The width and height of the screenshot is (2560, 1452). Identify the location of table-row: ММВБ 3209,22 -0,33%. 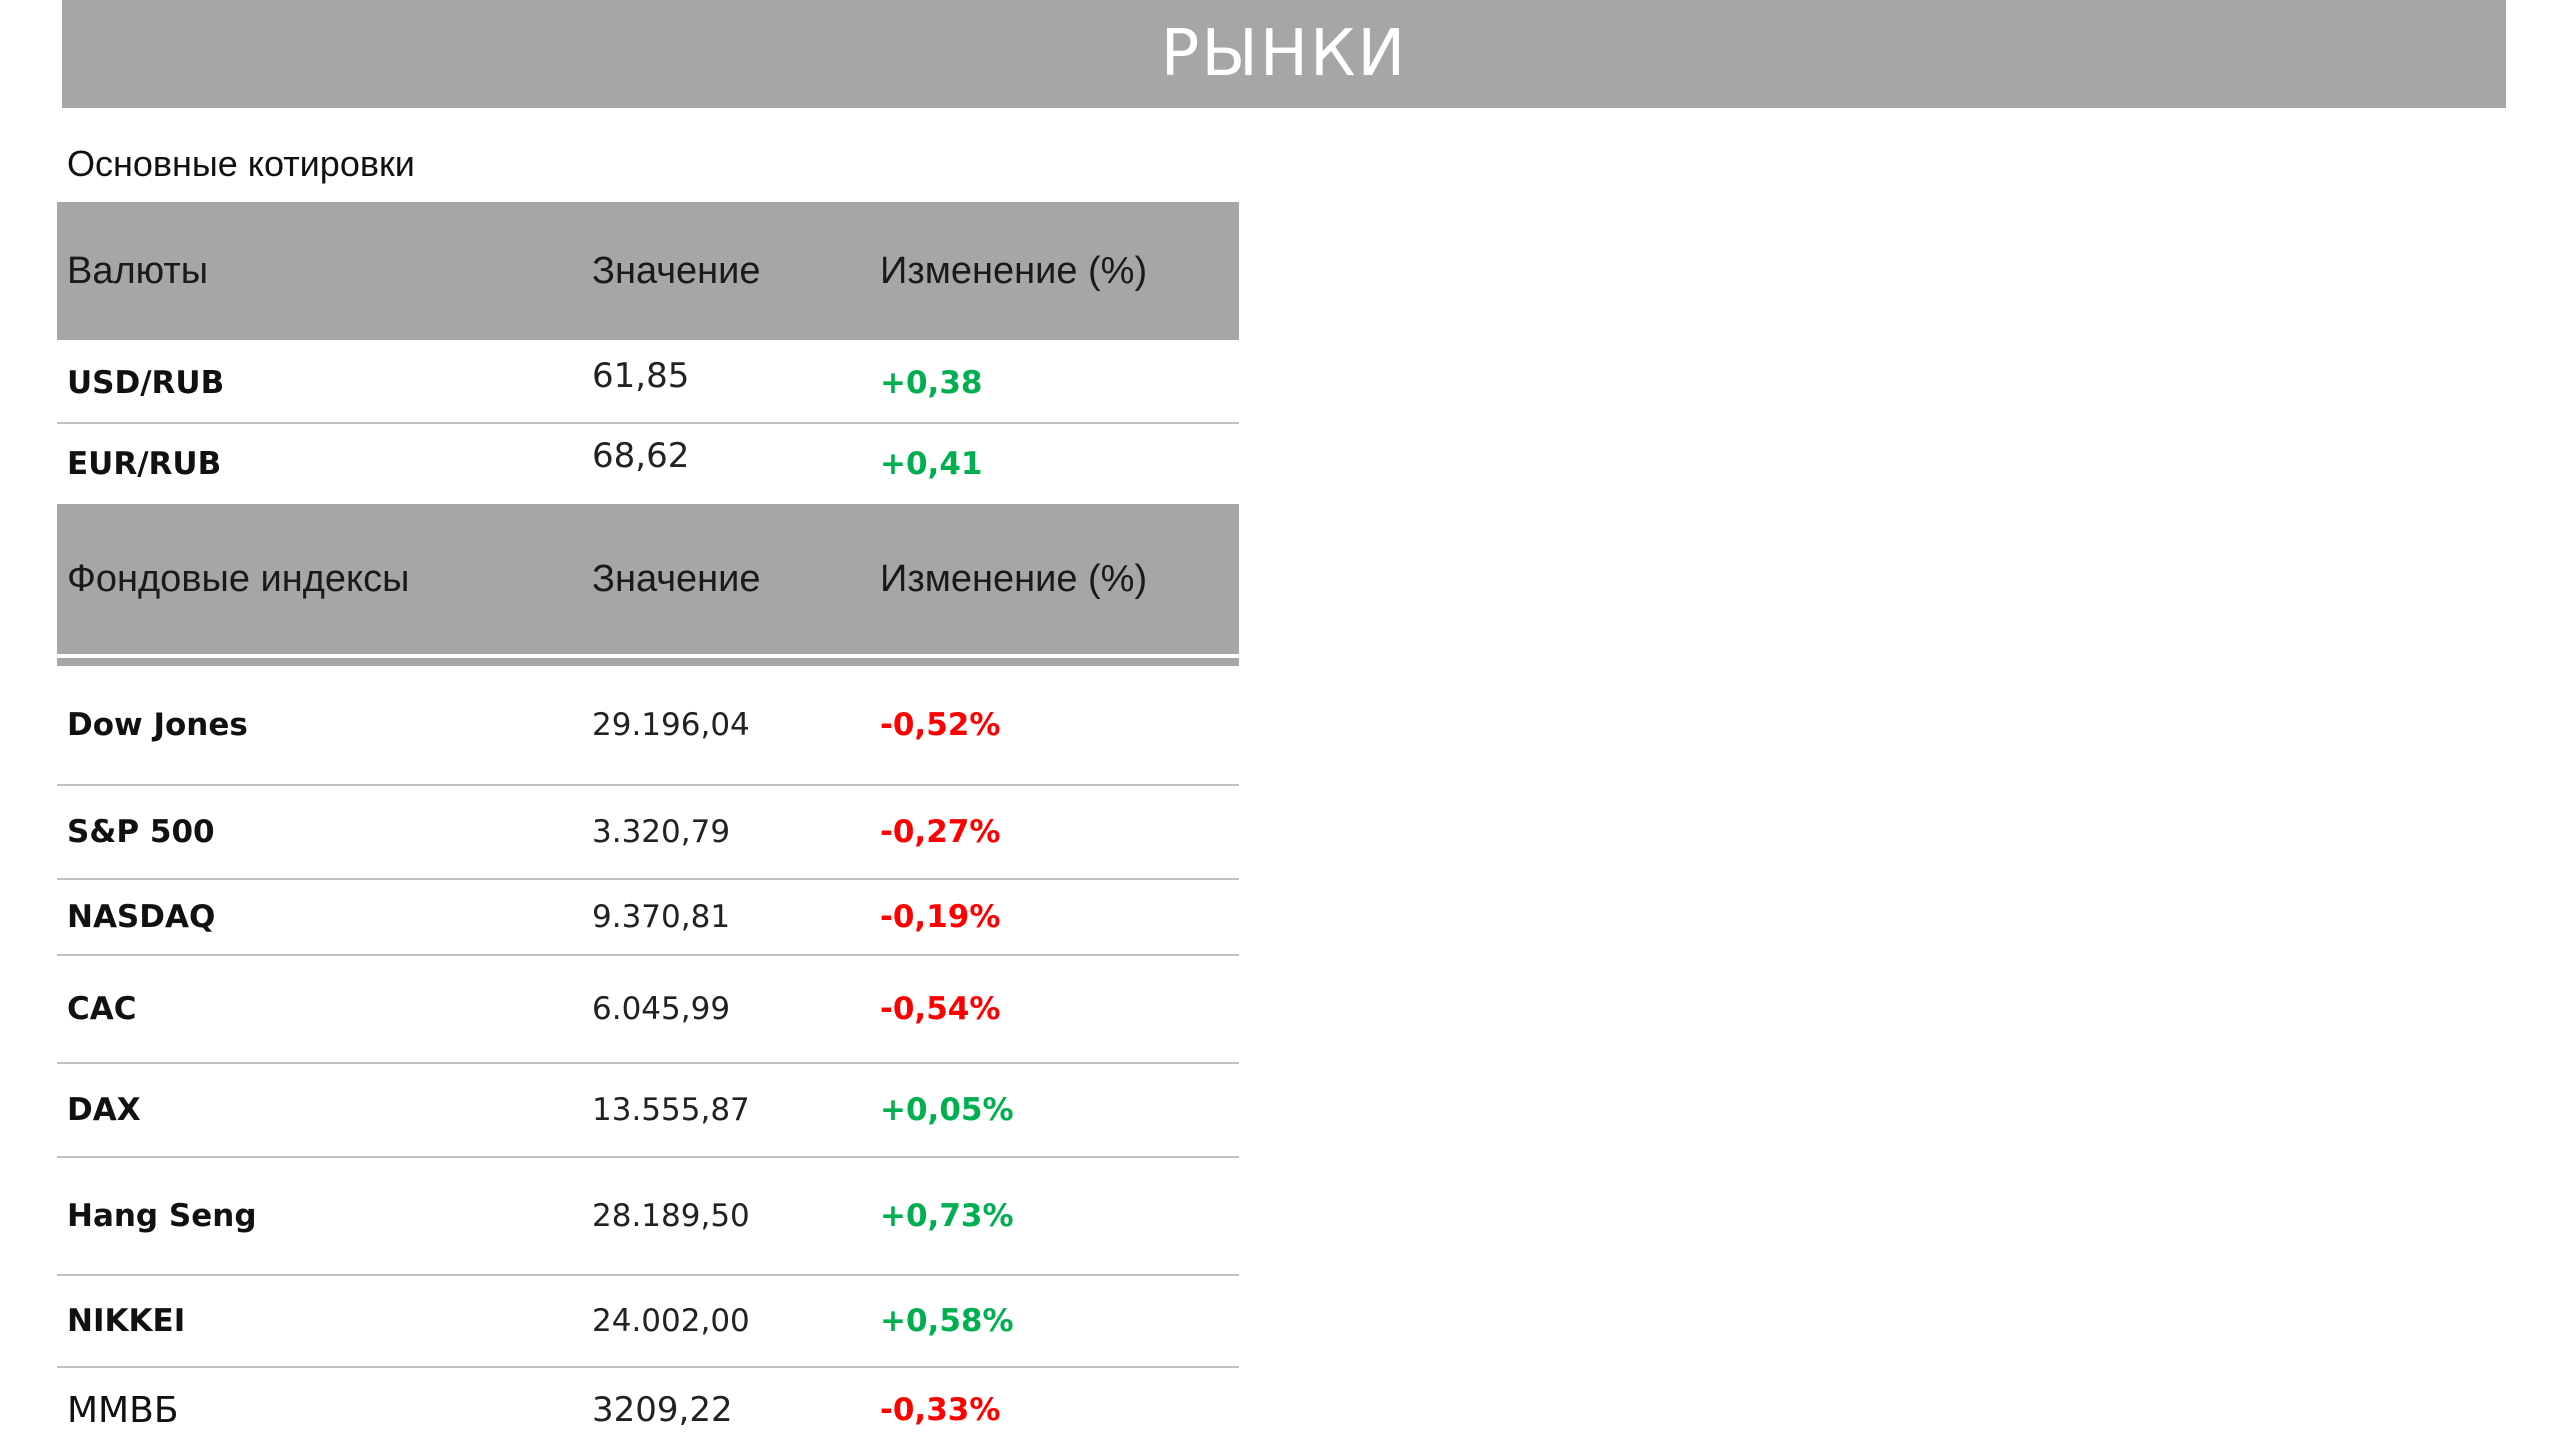
(648, 1410).